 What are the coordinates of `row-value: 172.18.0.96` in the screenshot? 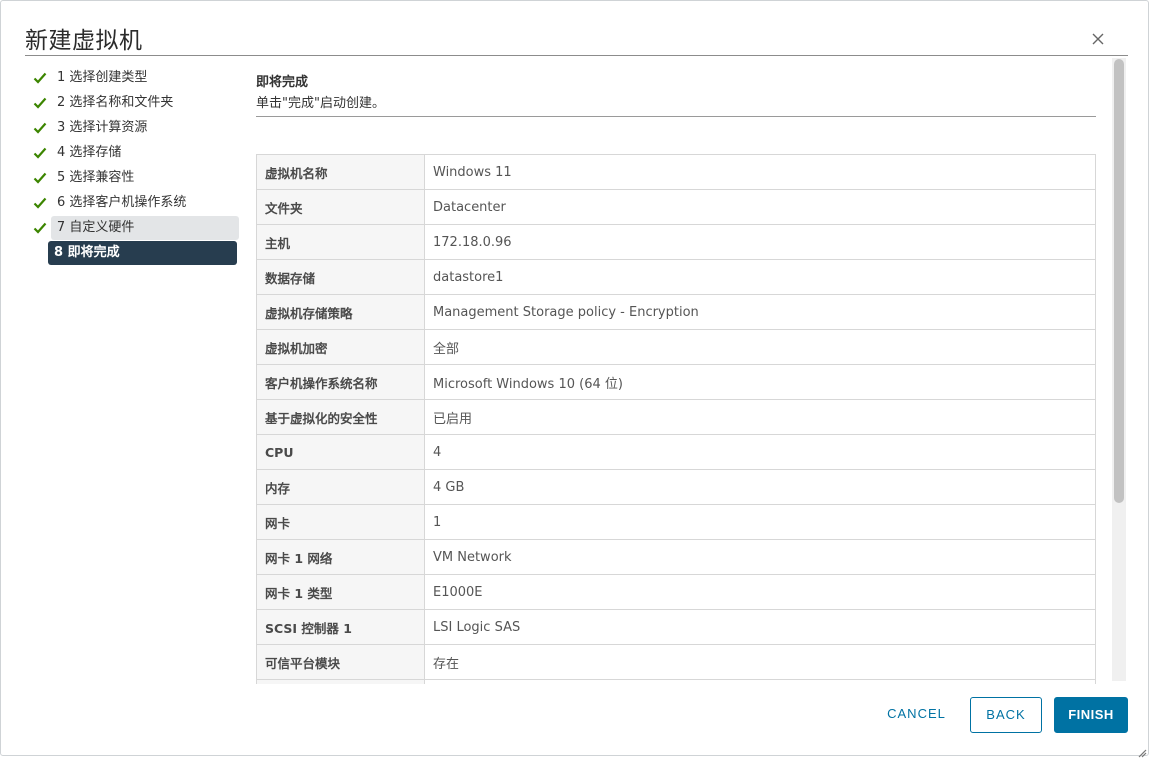 It's located at (760, 242).